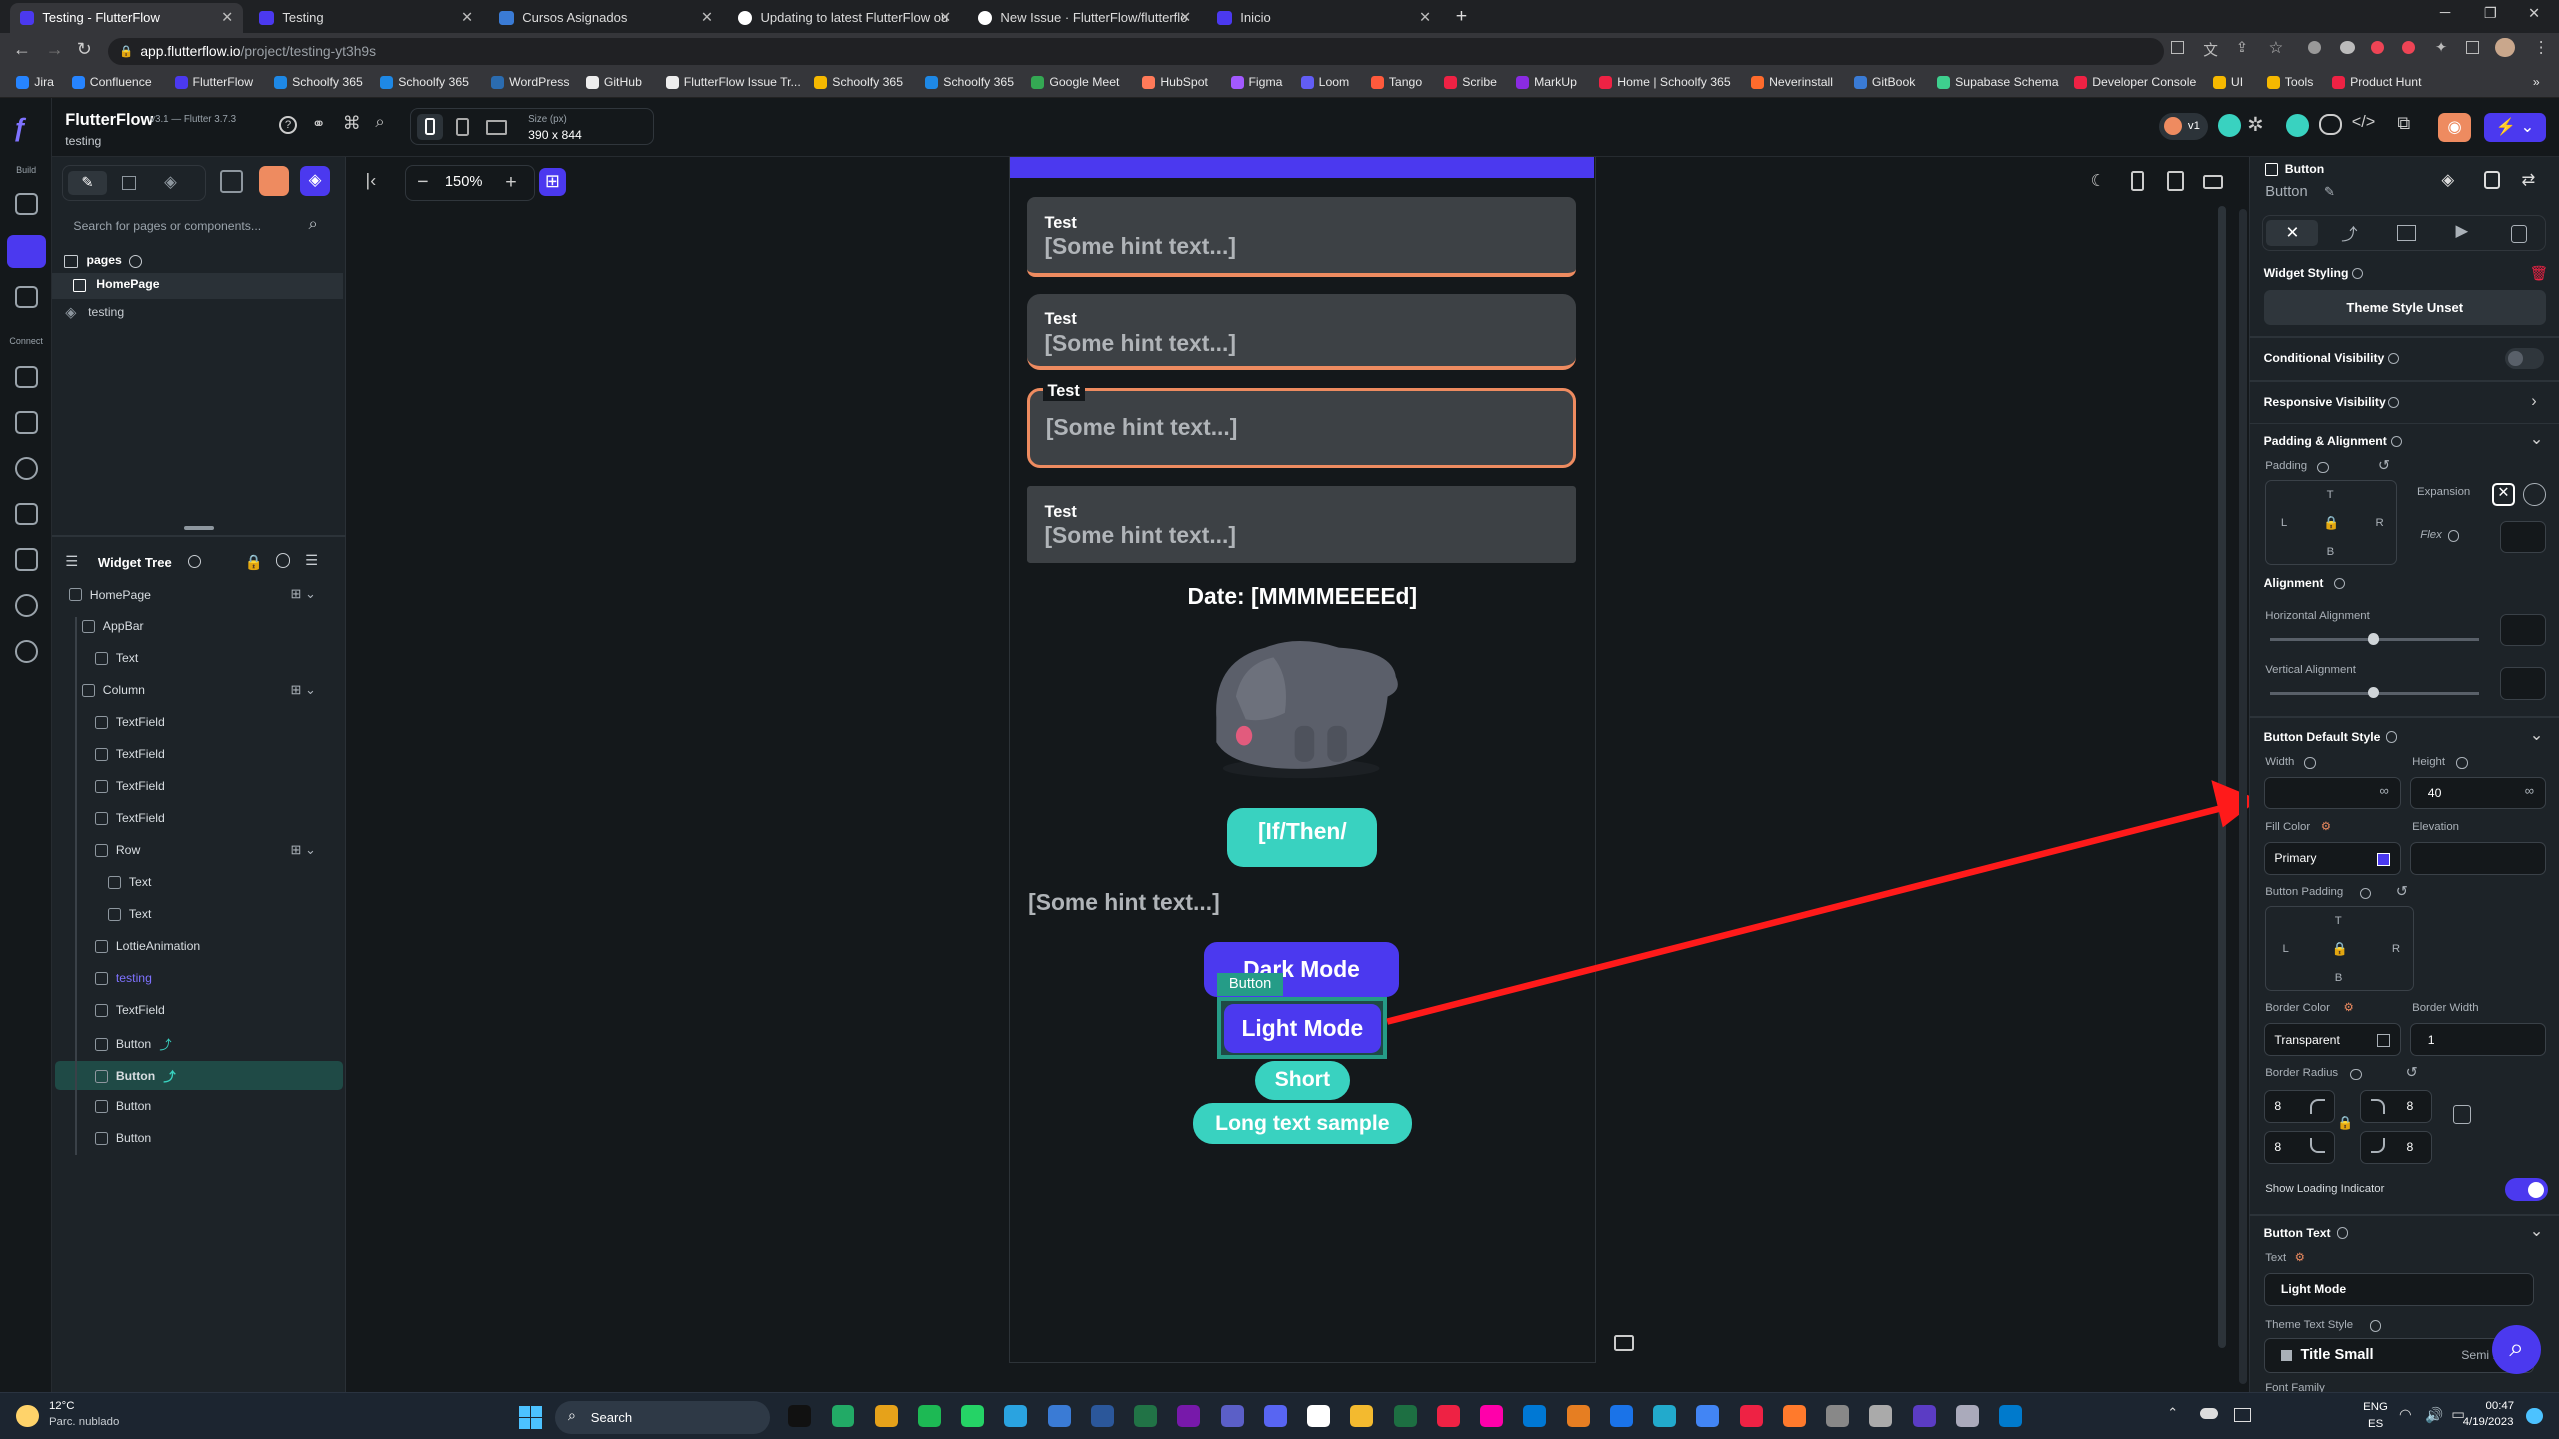 Image resolution: width=2559 pixels, height=1439 pixels. Describe the element at coordinates (2213, 182) in the screenshot. I see `keyboard-icon` at that location.